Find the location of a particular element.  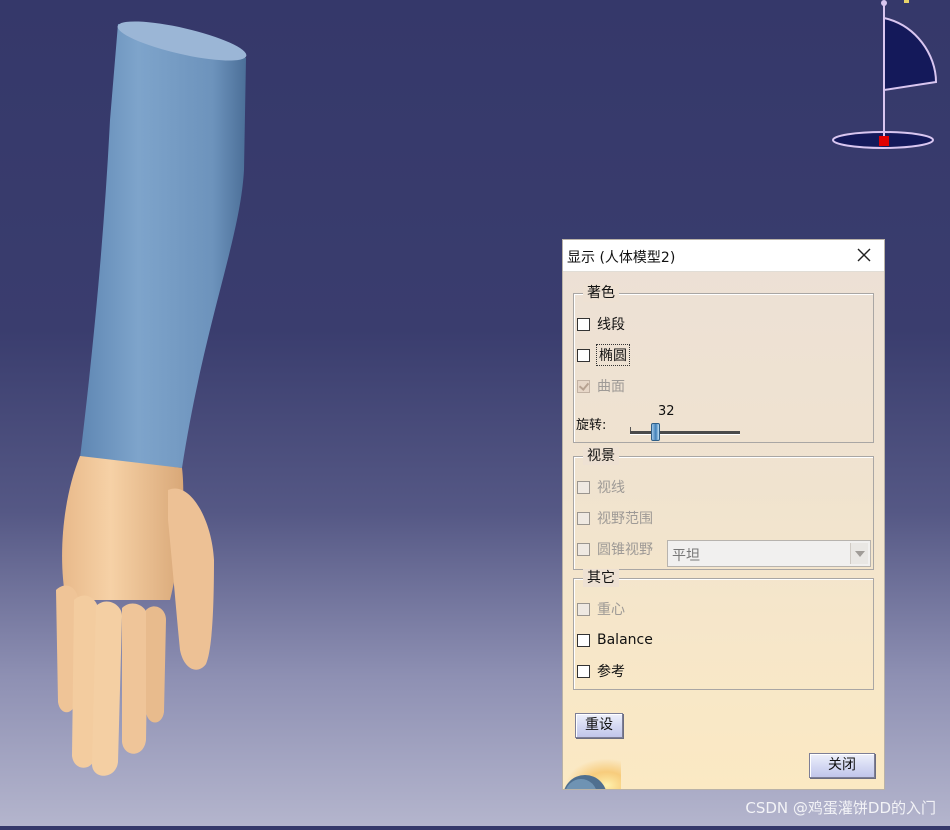

hand-palm is located at coordinates (123, 528).